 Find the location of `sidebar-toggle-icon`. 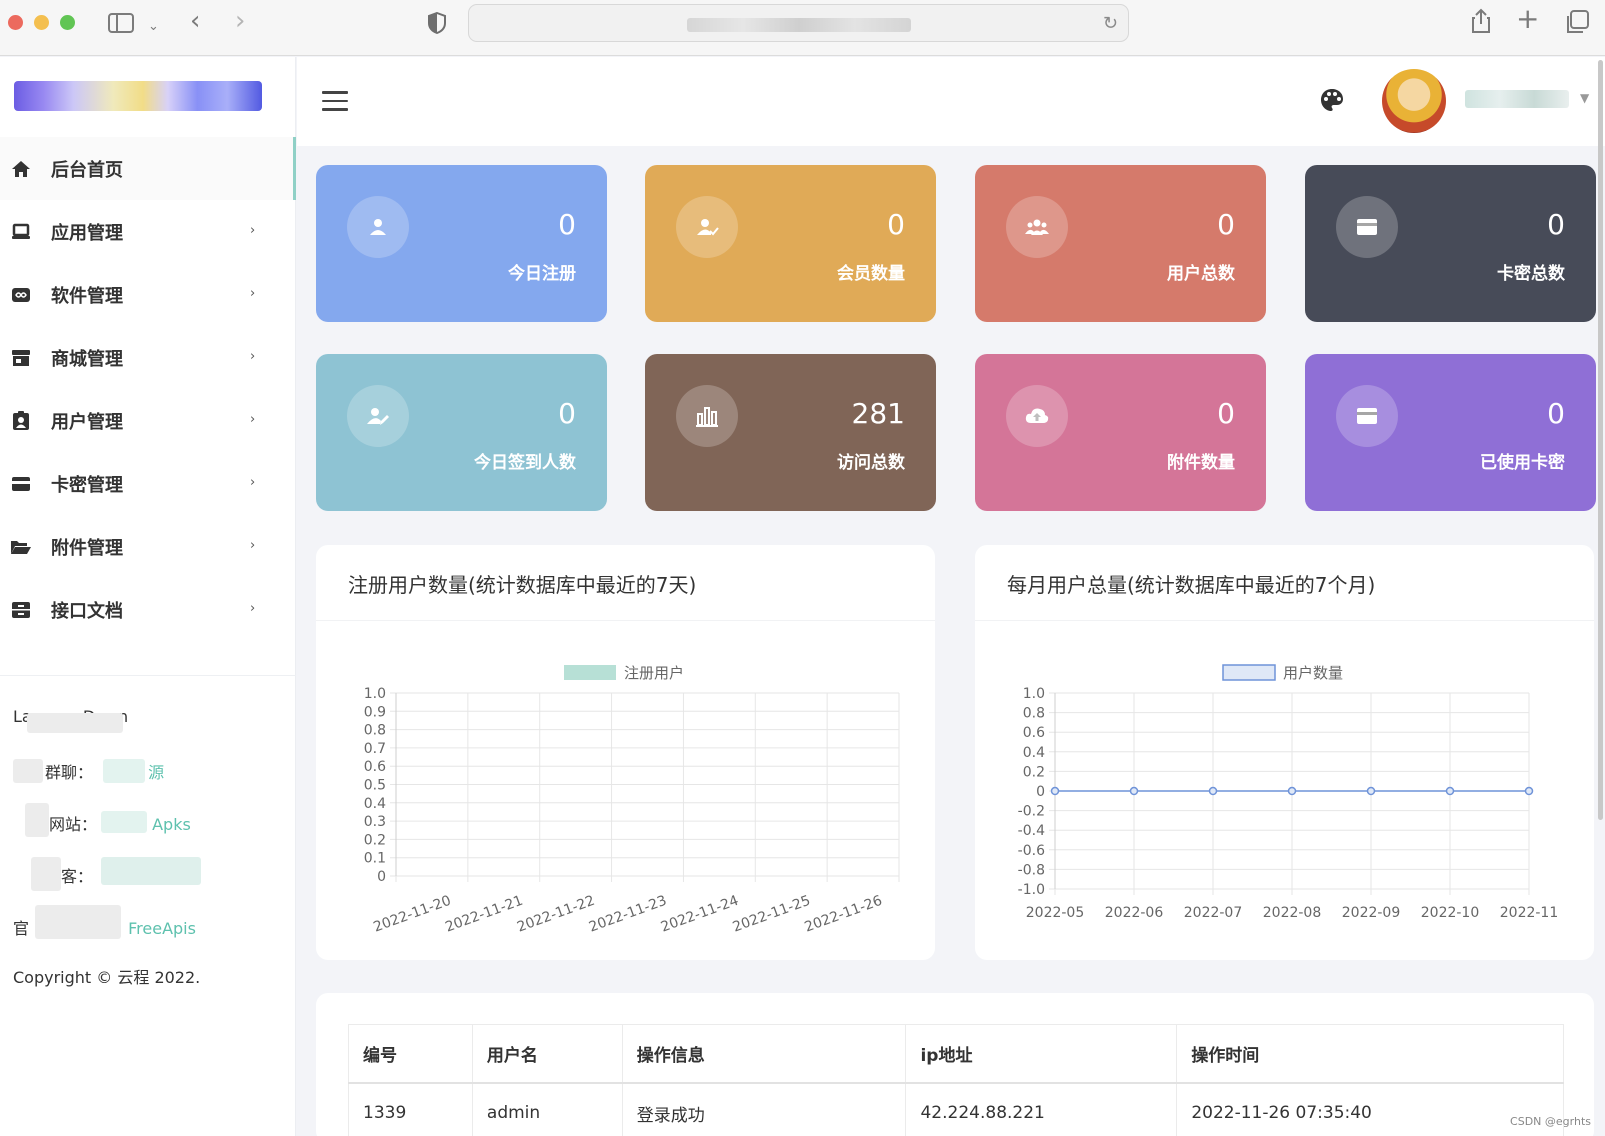

sidebar-toggle-icon is located at coordinates (121, 23).